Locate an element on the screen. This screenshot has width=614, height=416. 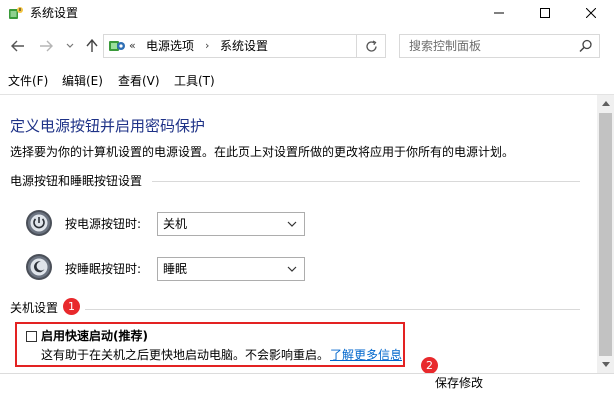
menu-bar: 文件(F) 编辑(E) 查看(V) 工具(T) is located at coordinates (307, 81).